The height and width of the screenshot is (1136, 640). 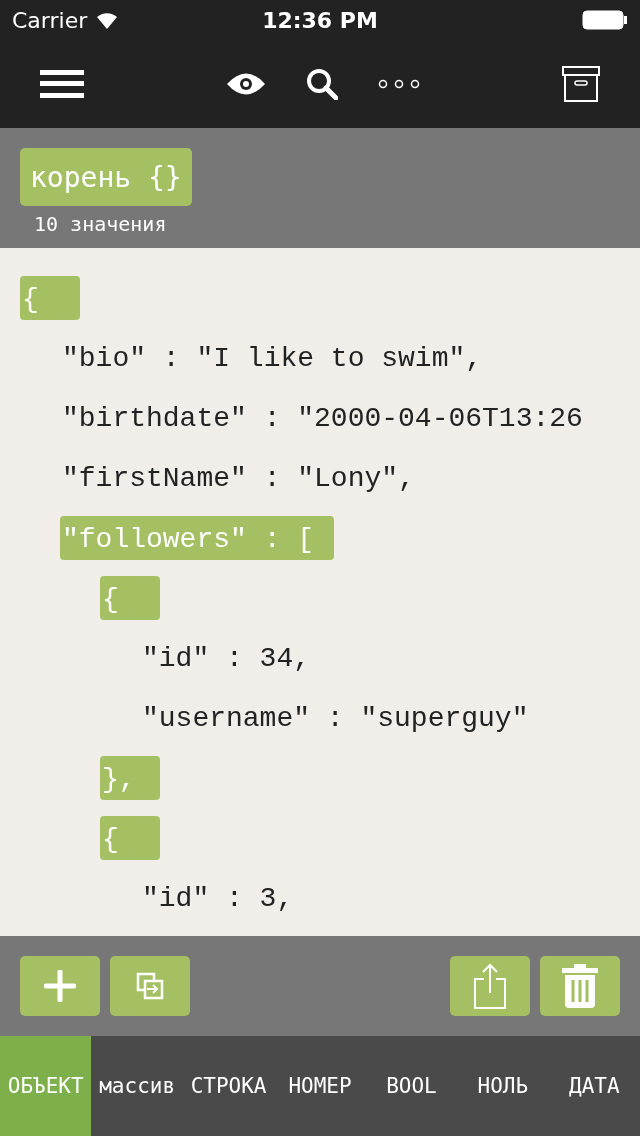 I want to click on type-tab: НОЛЬ, so click(x=503, y=1086).